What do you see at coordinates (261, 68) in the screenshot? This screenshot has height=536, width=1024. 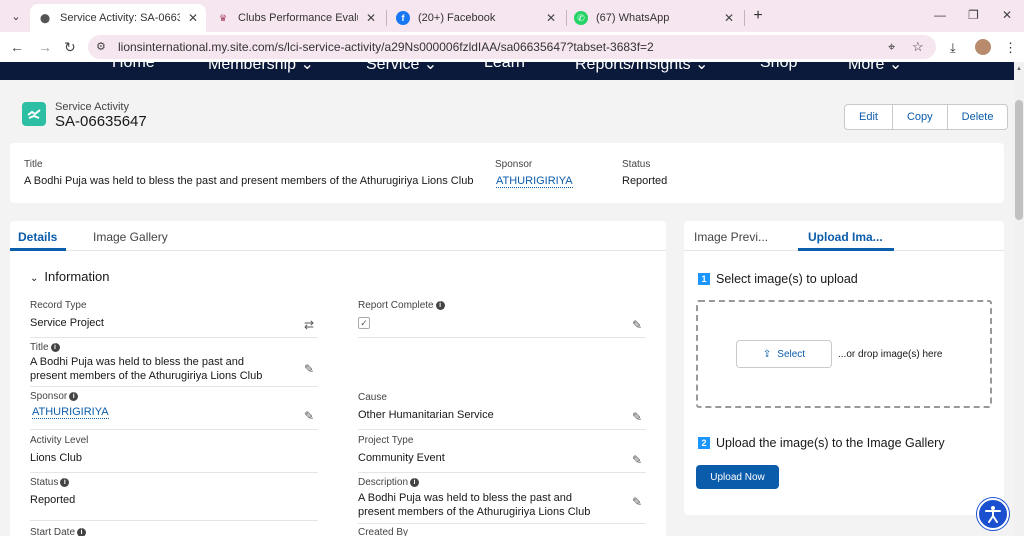 I see `nav-membership: Membership ⌄` at bounding box center [261, 68].